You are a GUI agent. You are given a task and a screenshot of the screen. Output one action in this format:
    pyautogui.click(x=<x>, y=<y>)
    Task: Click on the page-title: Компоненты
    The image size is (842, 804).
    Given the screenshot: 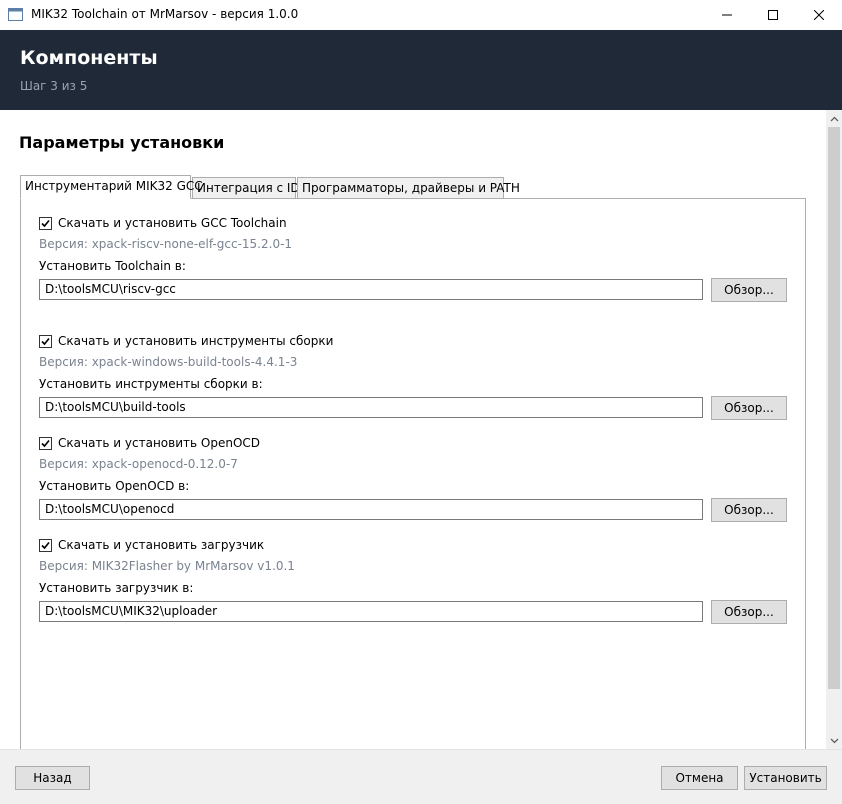 What is the action you would take?
    pyautogui.click(x=89, y=58)
    